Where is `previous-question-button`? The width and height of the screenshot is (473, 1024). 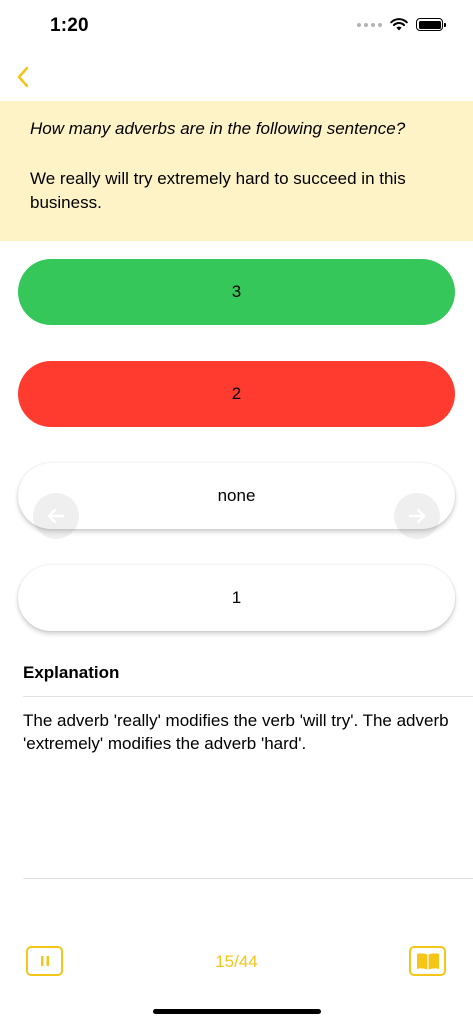
previous-question-button is located at coordinates (56, 516).